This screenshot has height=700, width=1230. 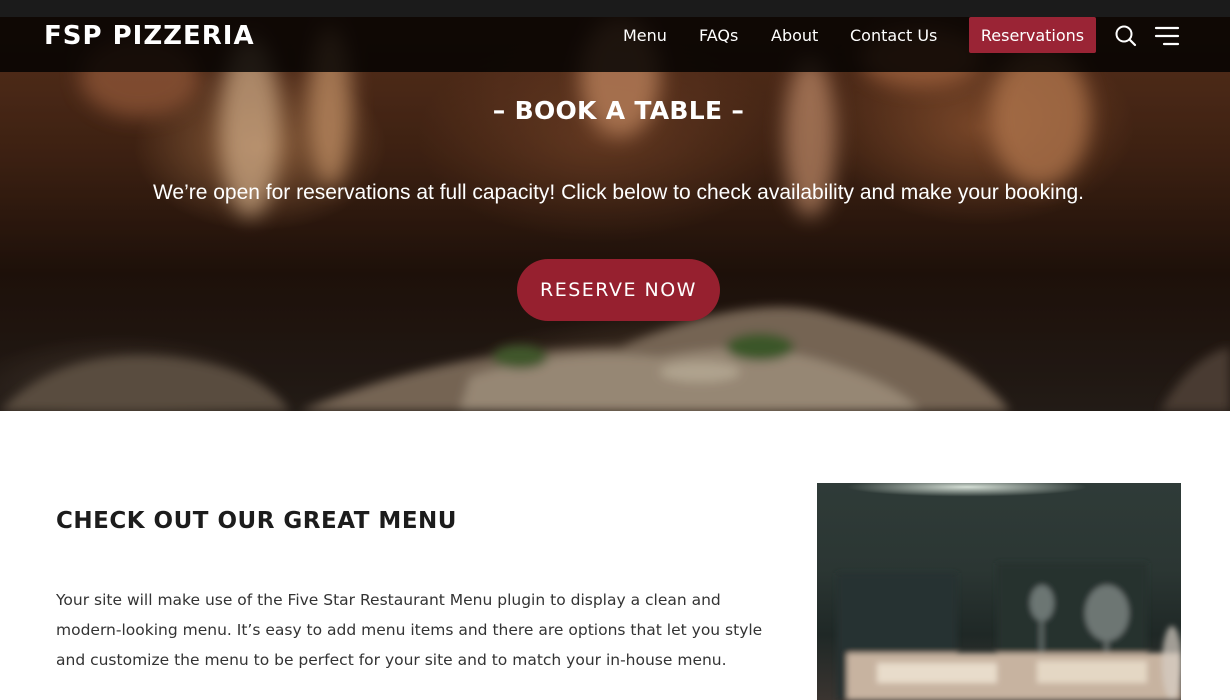 I want to click on nav-item-faqs: FAQs, so click(x=718, y=35).